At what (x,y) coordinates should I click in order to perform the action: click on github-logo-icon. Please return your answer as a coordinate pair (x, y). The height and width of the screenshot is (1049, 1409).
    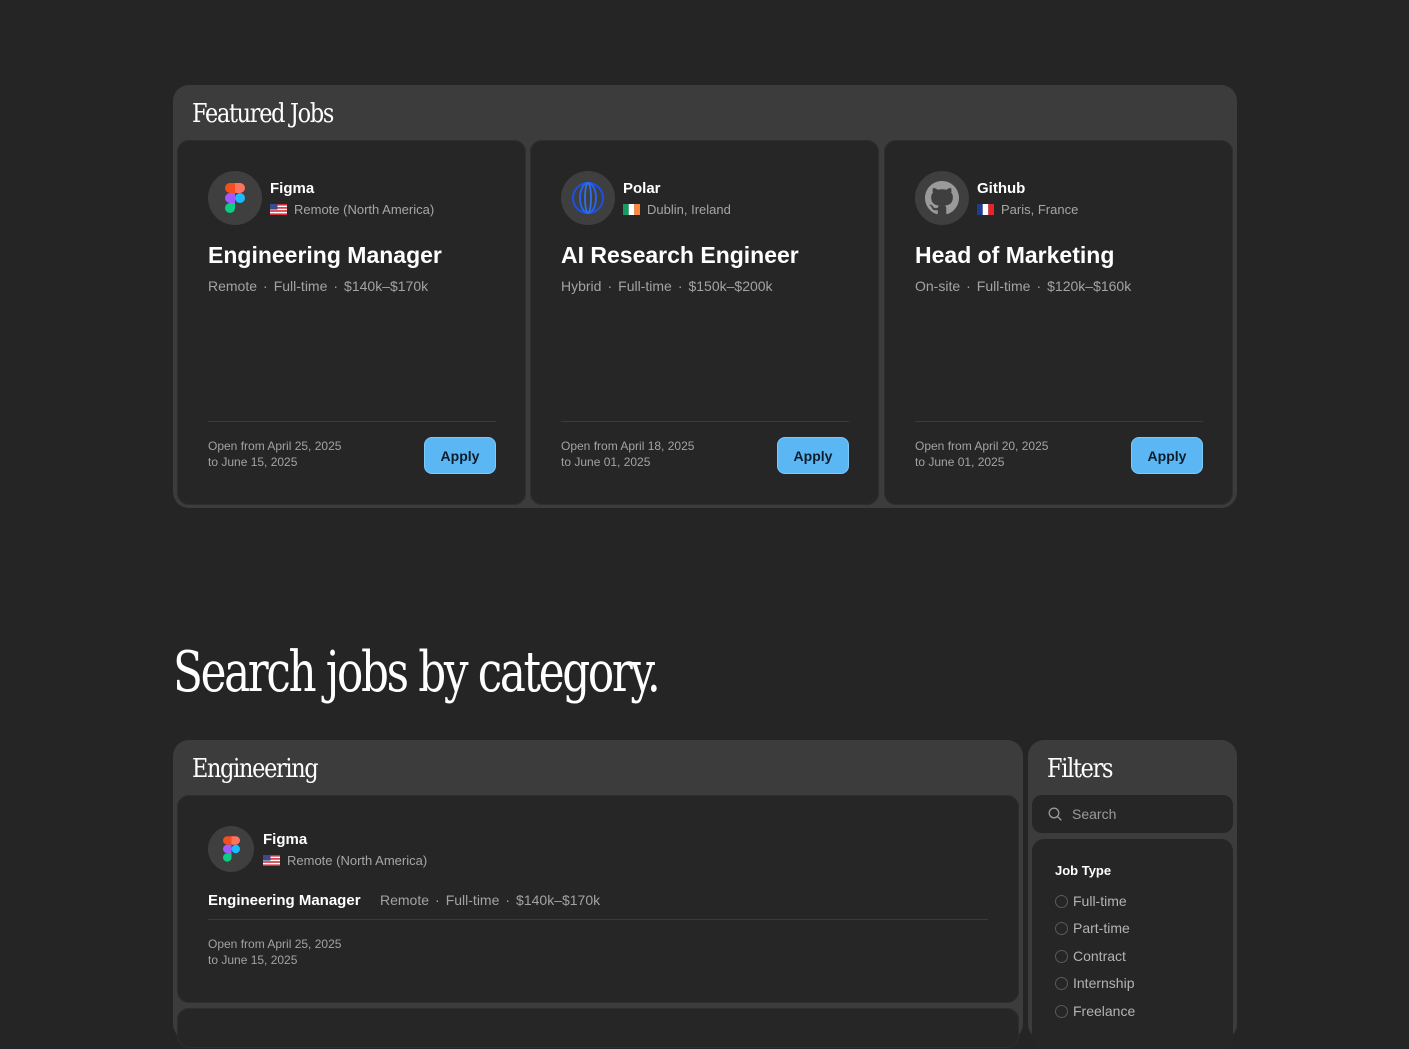
    Looking at the image, I should click on (942, 198).